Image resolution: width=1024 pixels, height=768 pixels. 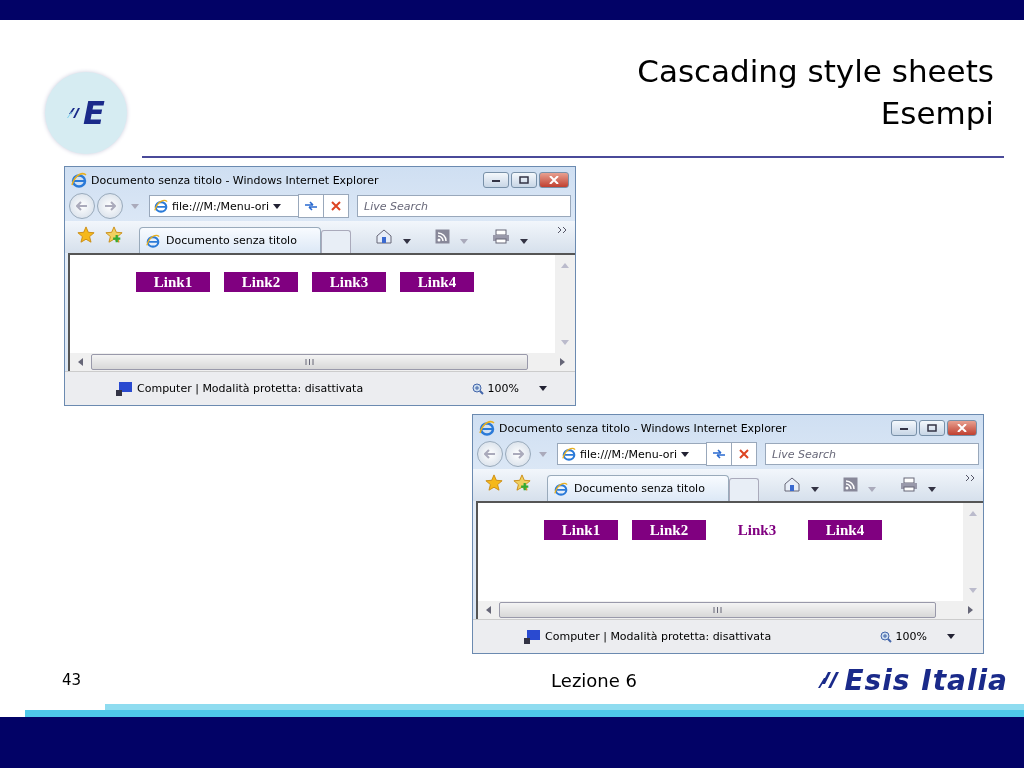 What do you see at coordinates (970, 610) in the screenshot?
I see `scroll-right-arrow-icon` at bounding box center [970, 610].